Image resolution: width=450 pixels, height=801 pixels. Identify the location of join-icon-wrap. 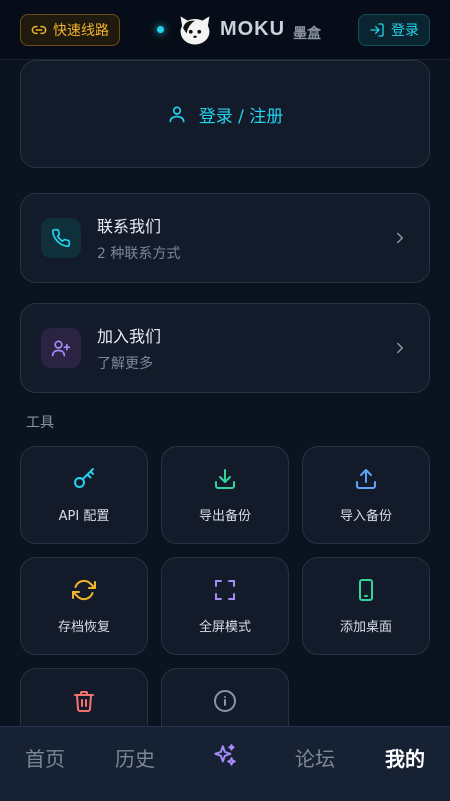
(61, 348).